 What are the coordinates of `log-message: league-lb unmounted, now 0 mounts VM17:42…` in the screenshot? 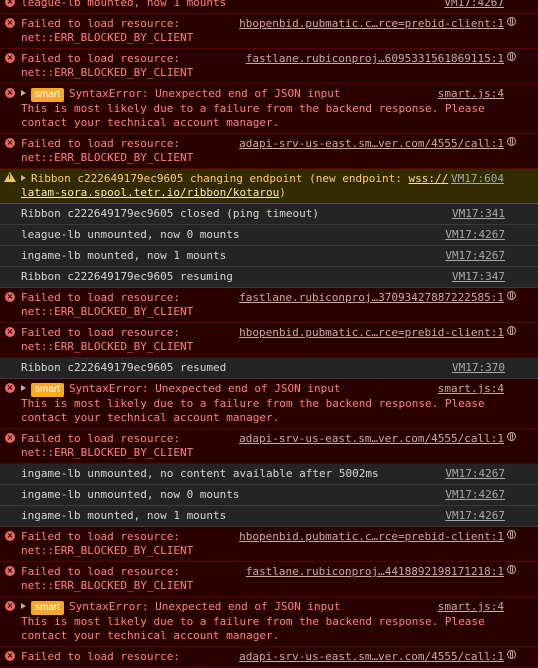 It's located at (269, 235).